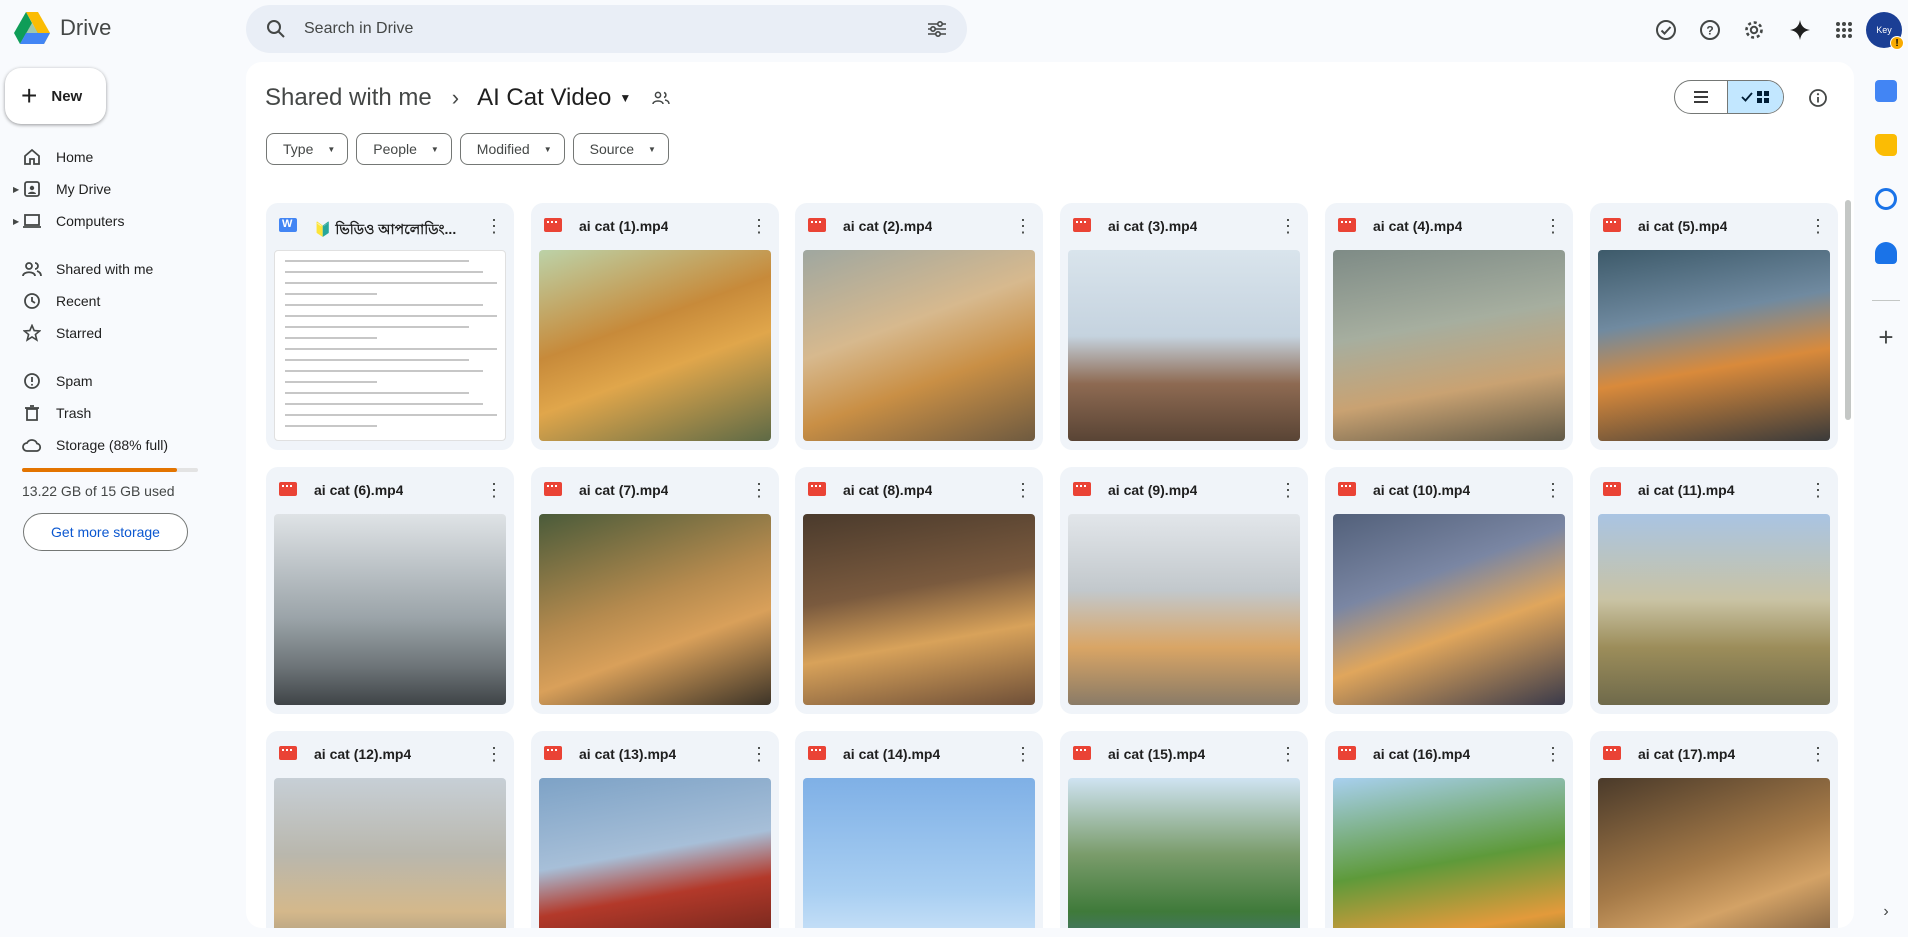 The height and width of the screenshot is (937, 1908). What do you see at coordinates (307, 149) in the screenshot?
I see `filter-type: Type ▼` at bounding box center [307, 149].